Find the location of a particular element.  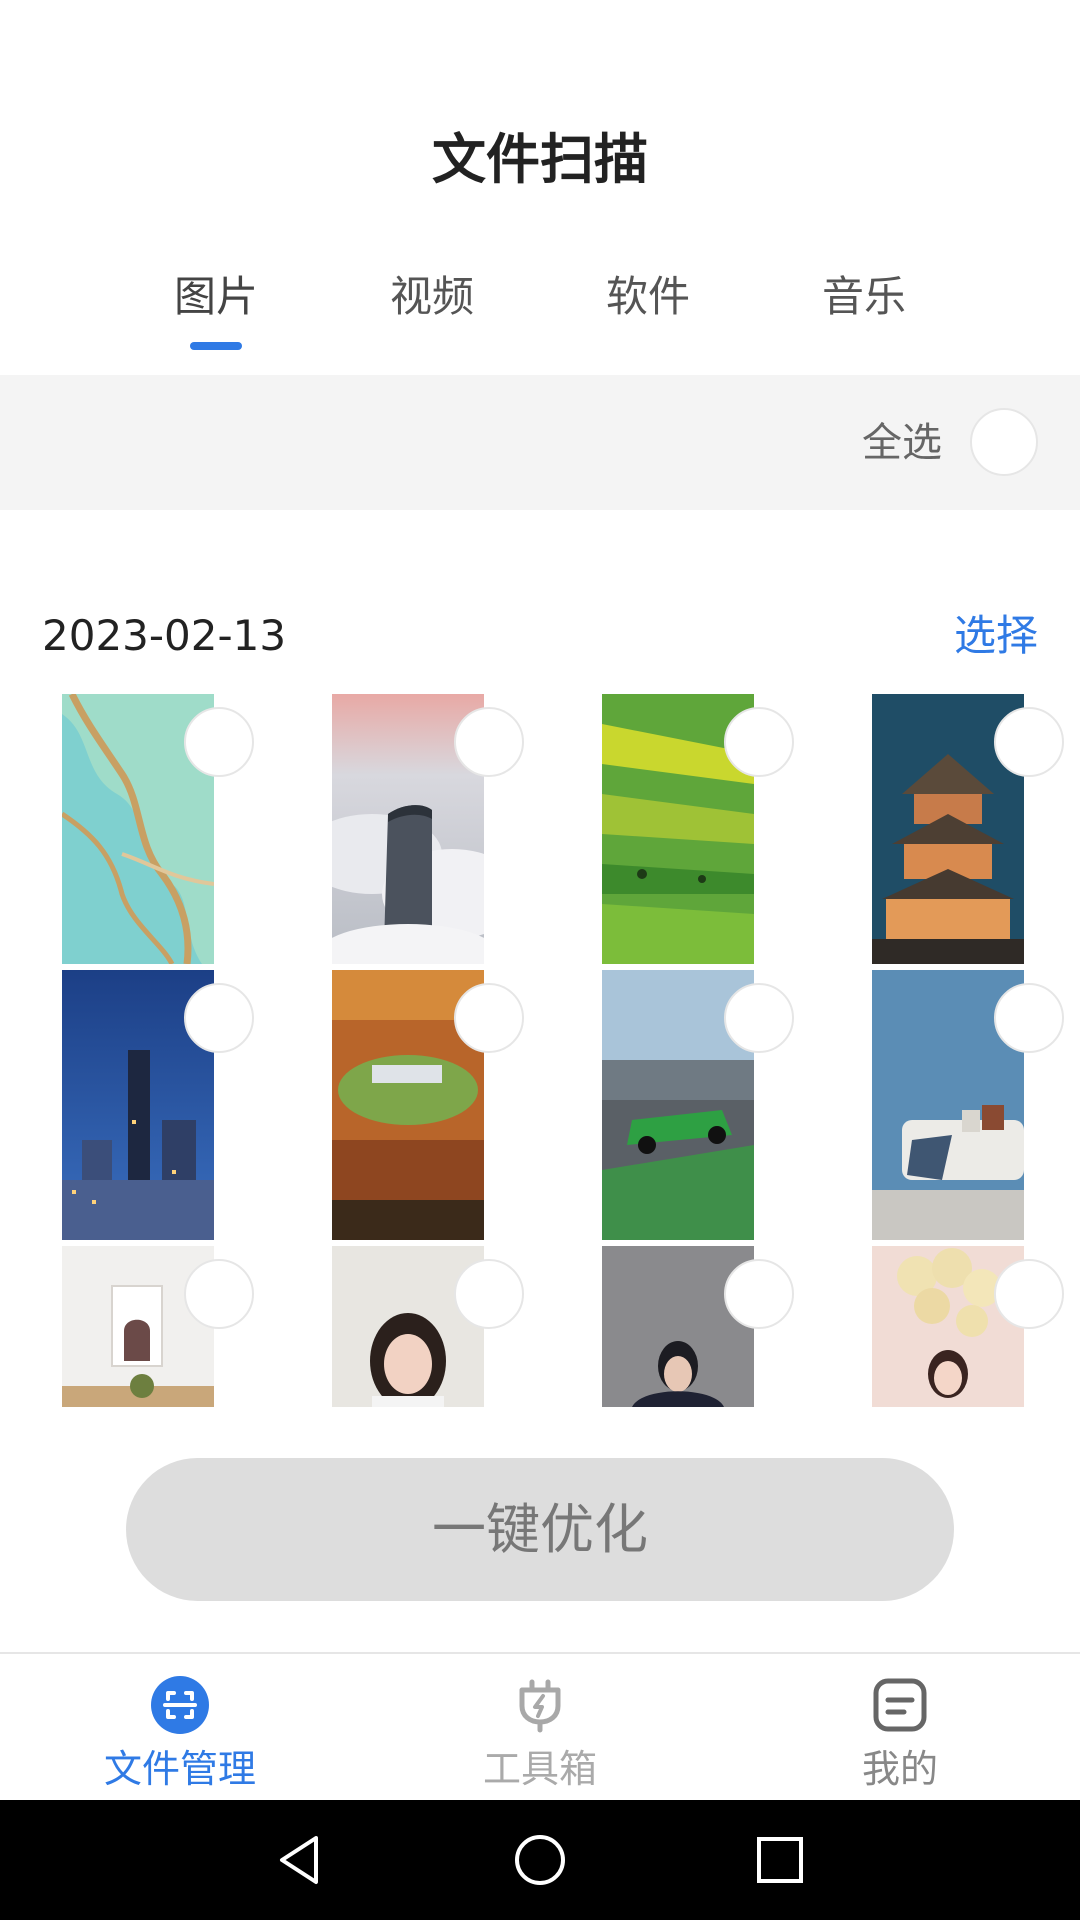

profile-icon is located at coordinates (900, 1705).